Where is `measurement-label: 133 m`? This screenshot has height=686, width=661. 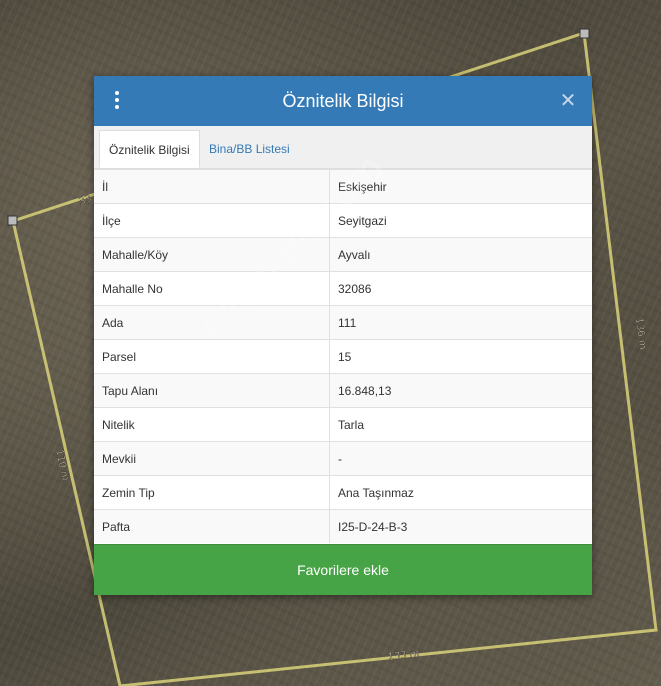 measurement-label: 133 m is located at coordinates (403, 656).